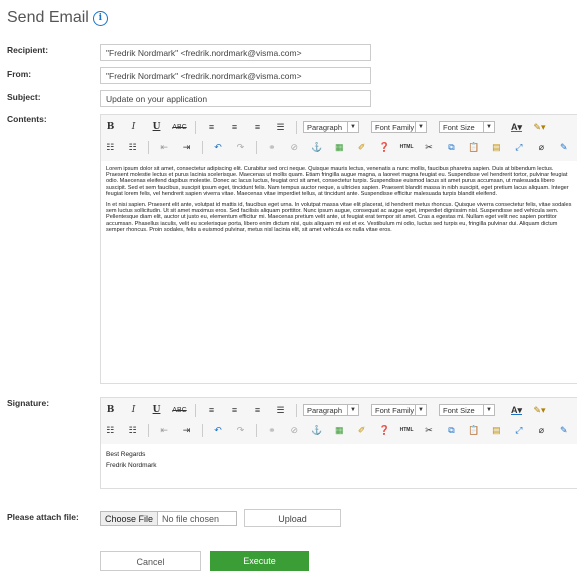  Describe the element at coordinates (27, 119) in the screenshot. I see `contents-label: Contents:` at that location.